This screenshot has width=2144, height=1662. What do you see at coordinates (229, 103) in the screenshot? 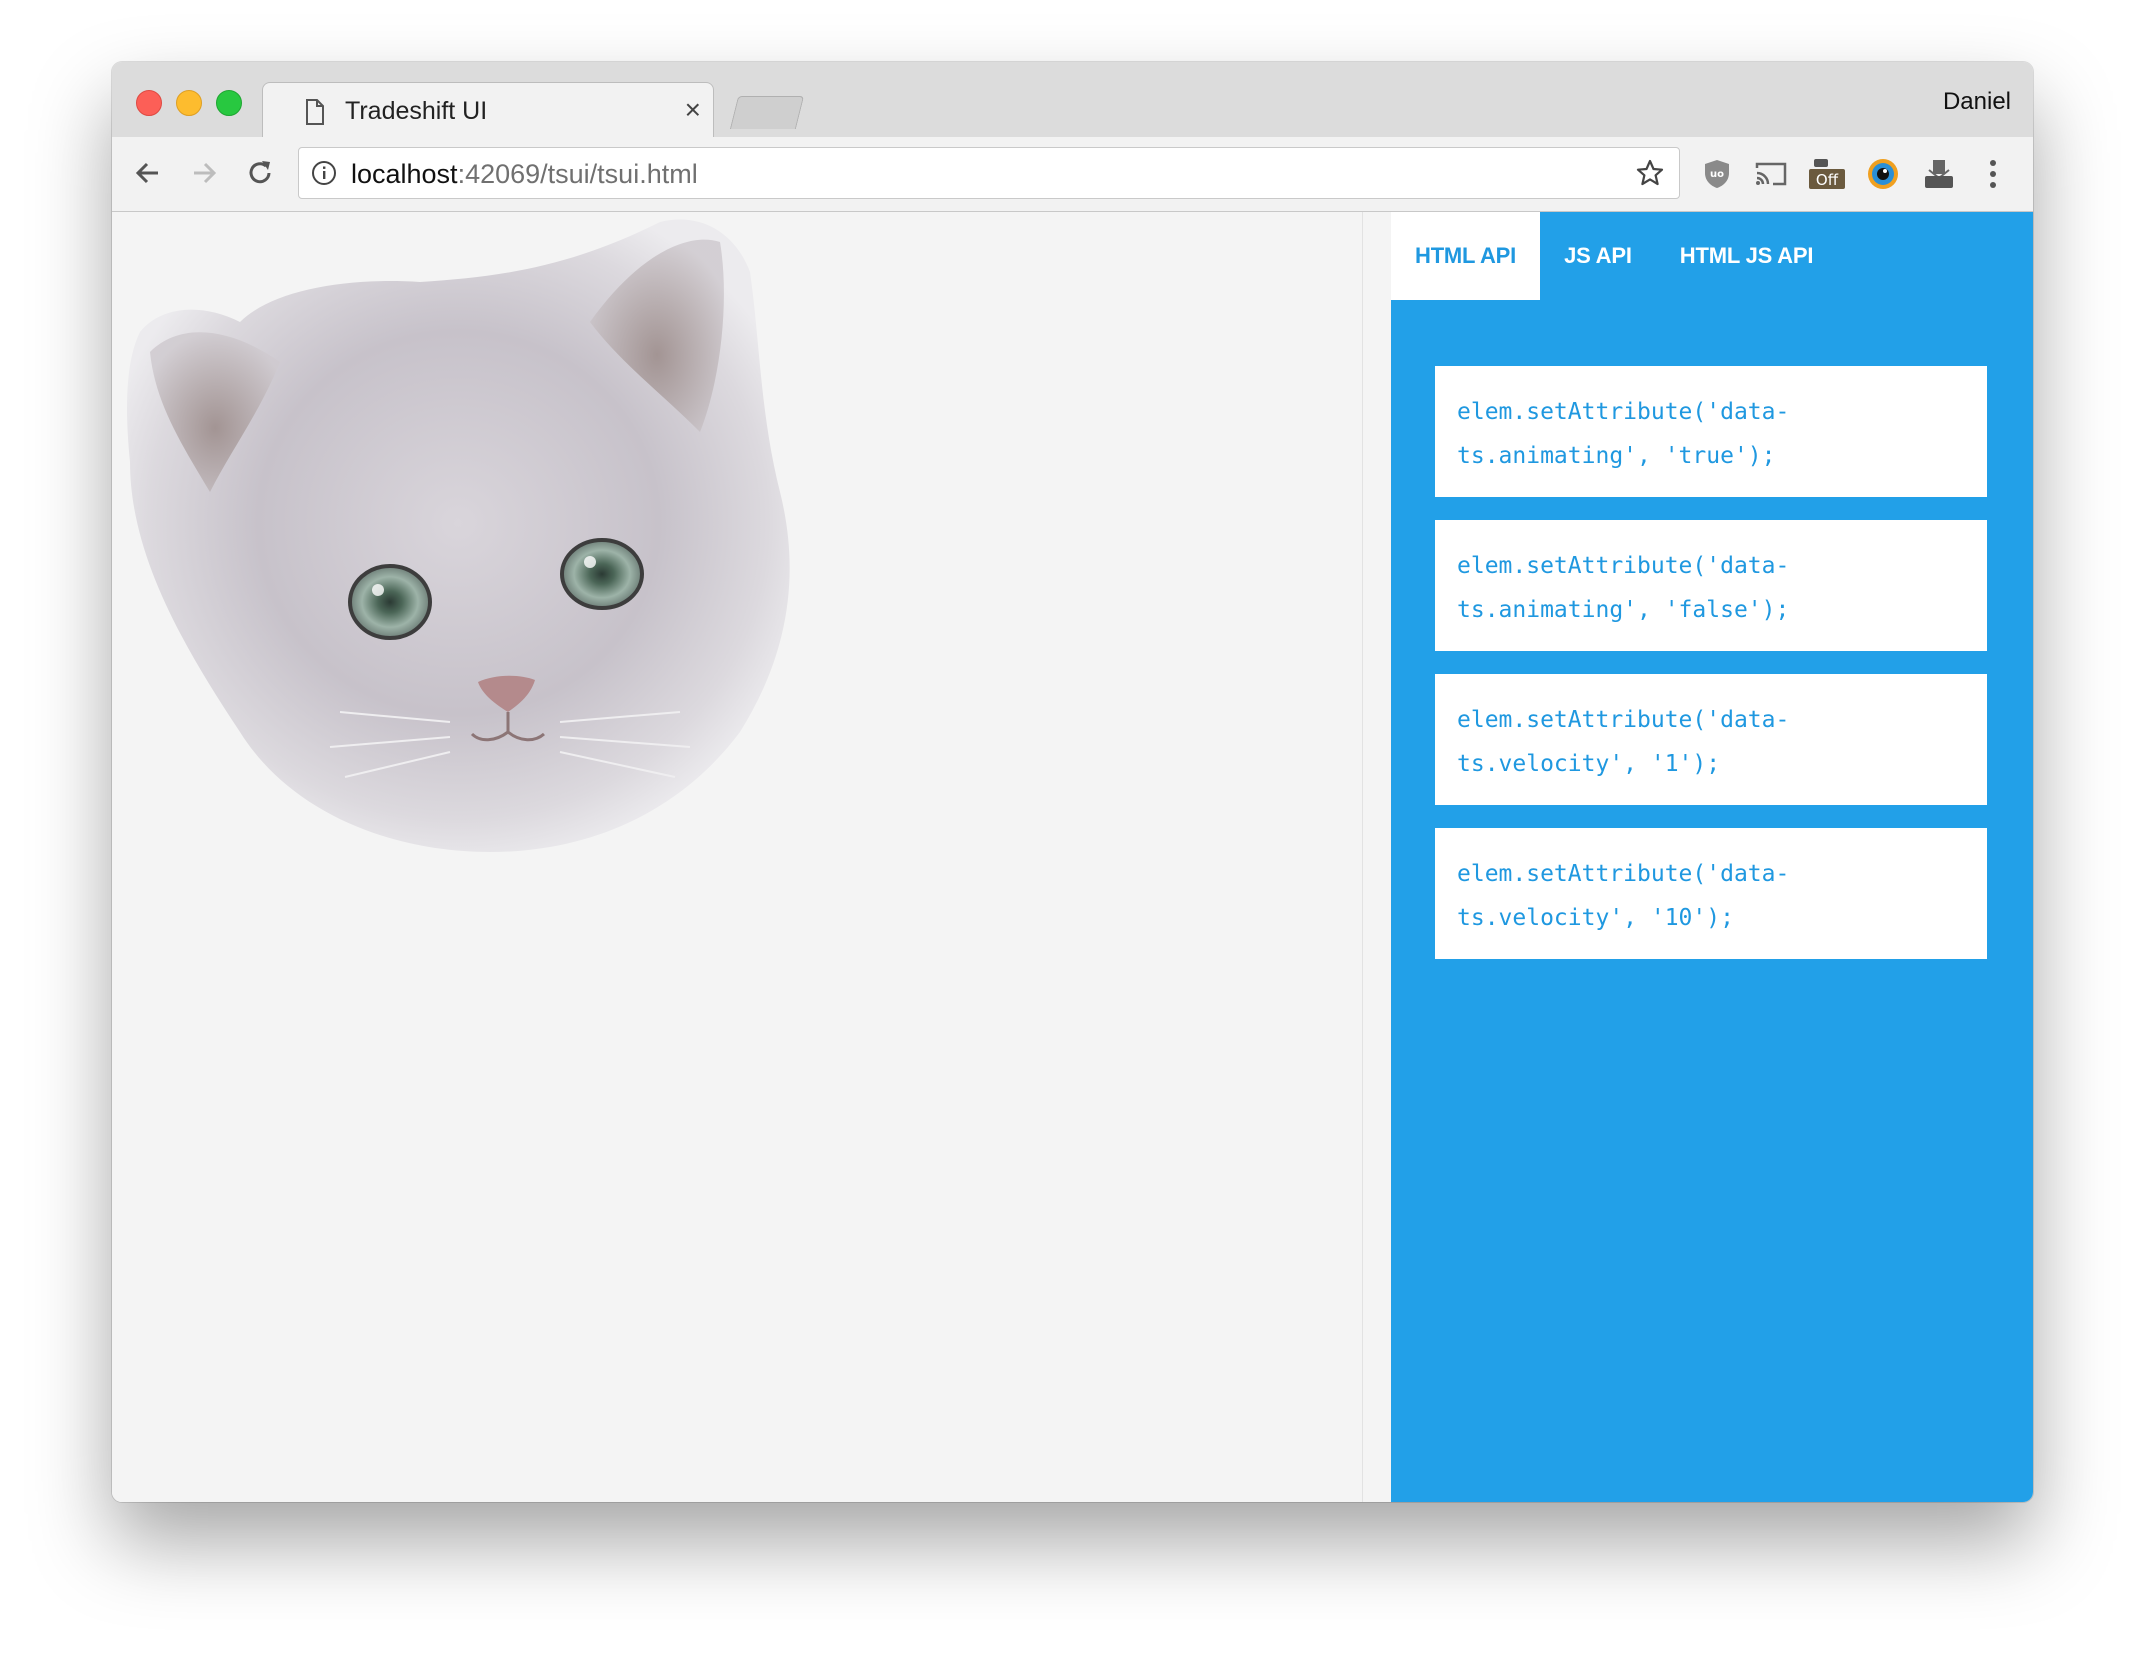
I see `maximize-window-button` at bounding box center [229, 103].